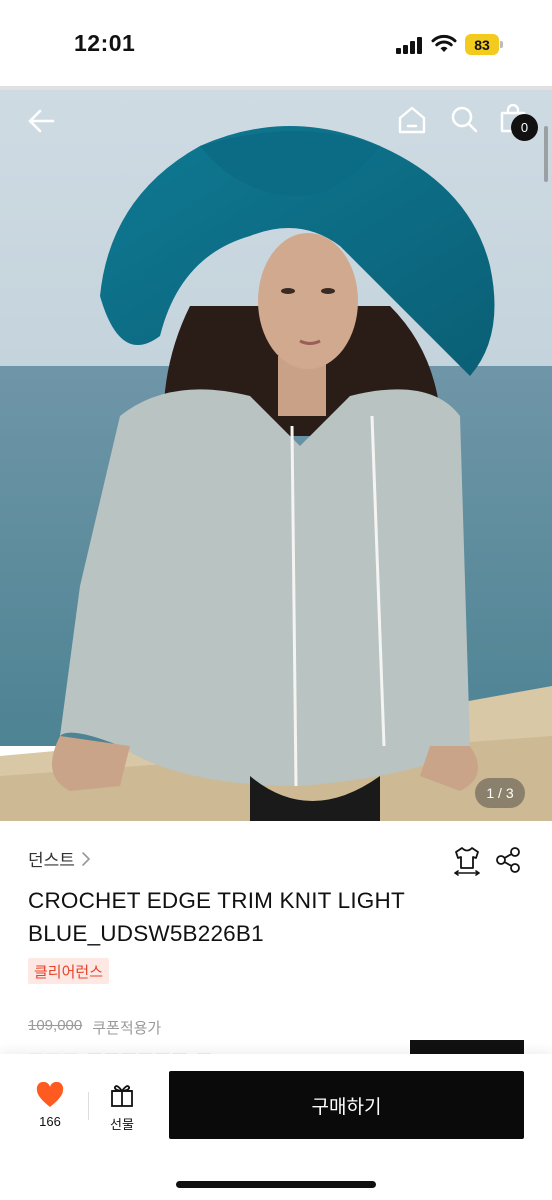  I want to click on image-counter: 1 / 3, so click(500, 793).